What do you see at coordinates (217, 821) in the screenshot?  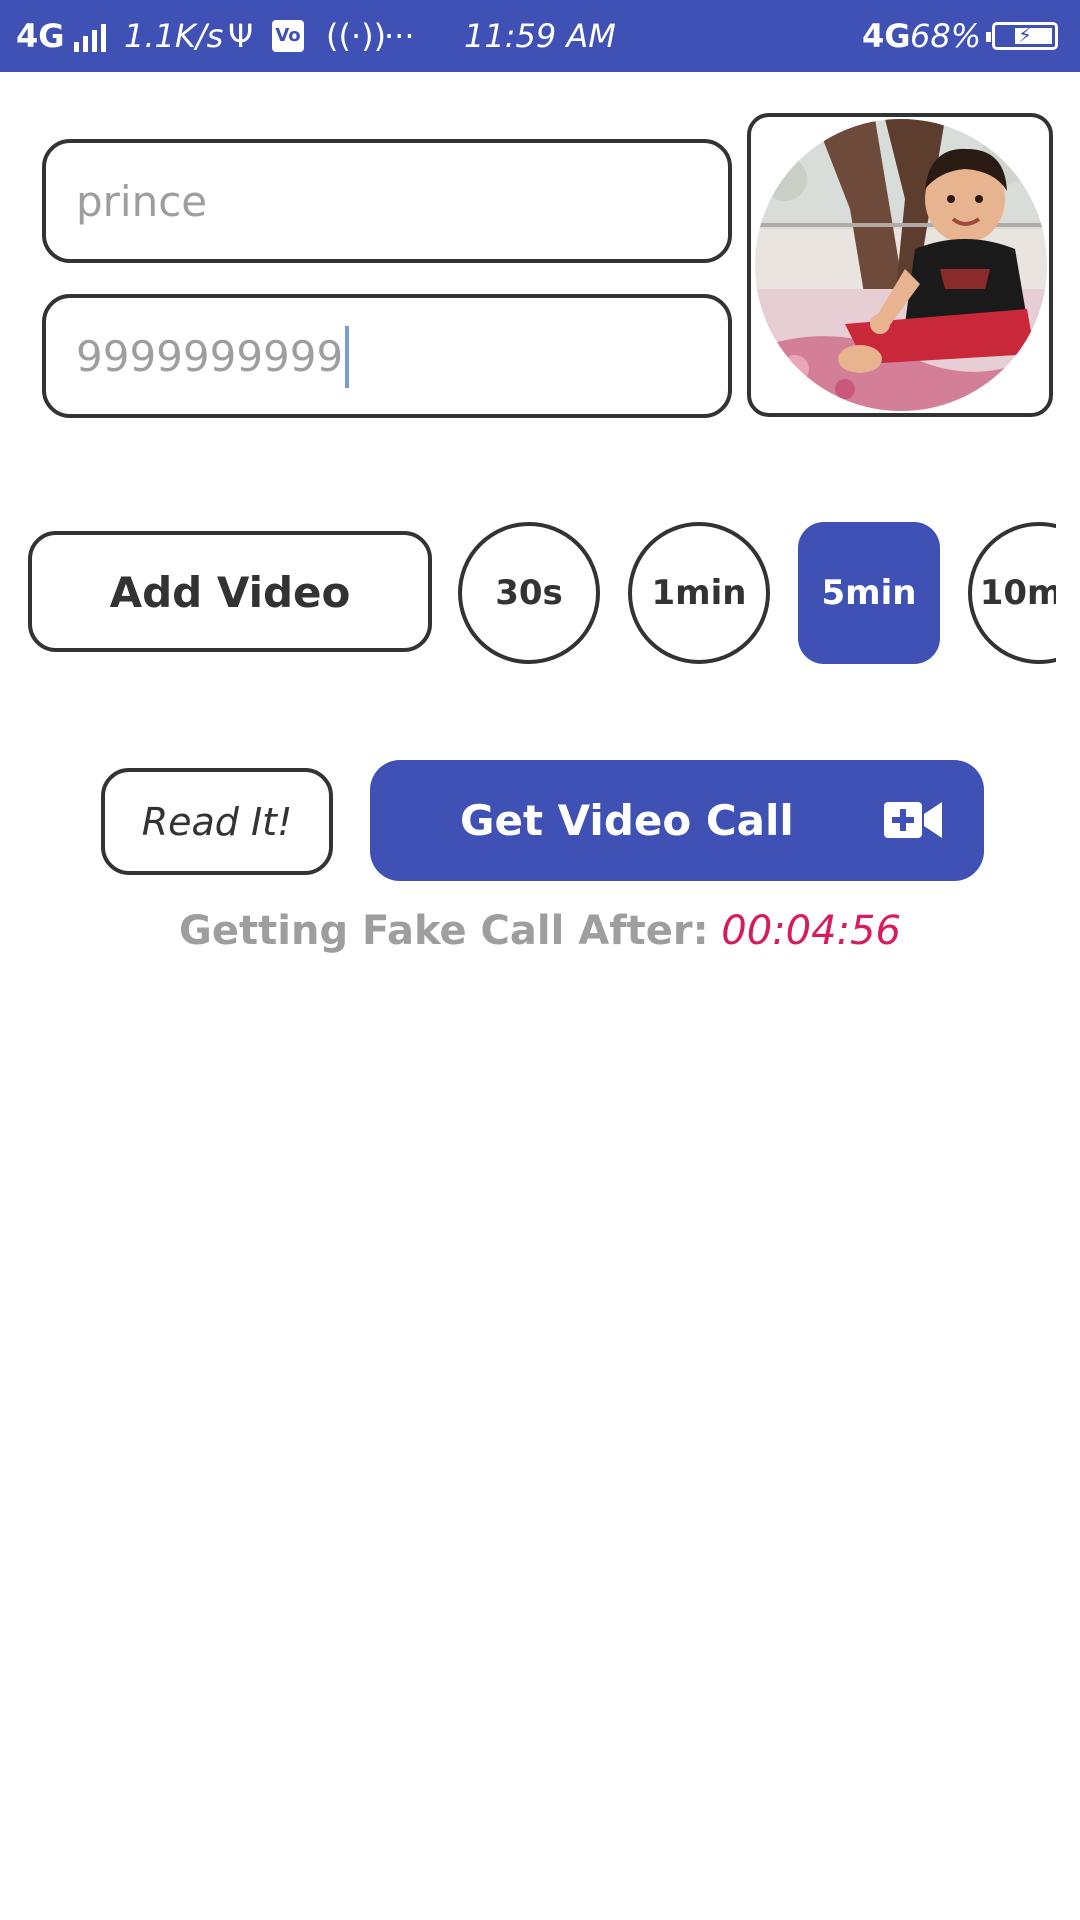 I see `read-it-button: Read It!` at bounding box center [217, 821].